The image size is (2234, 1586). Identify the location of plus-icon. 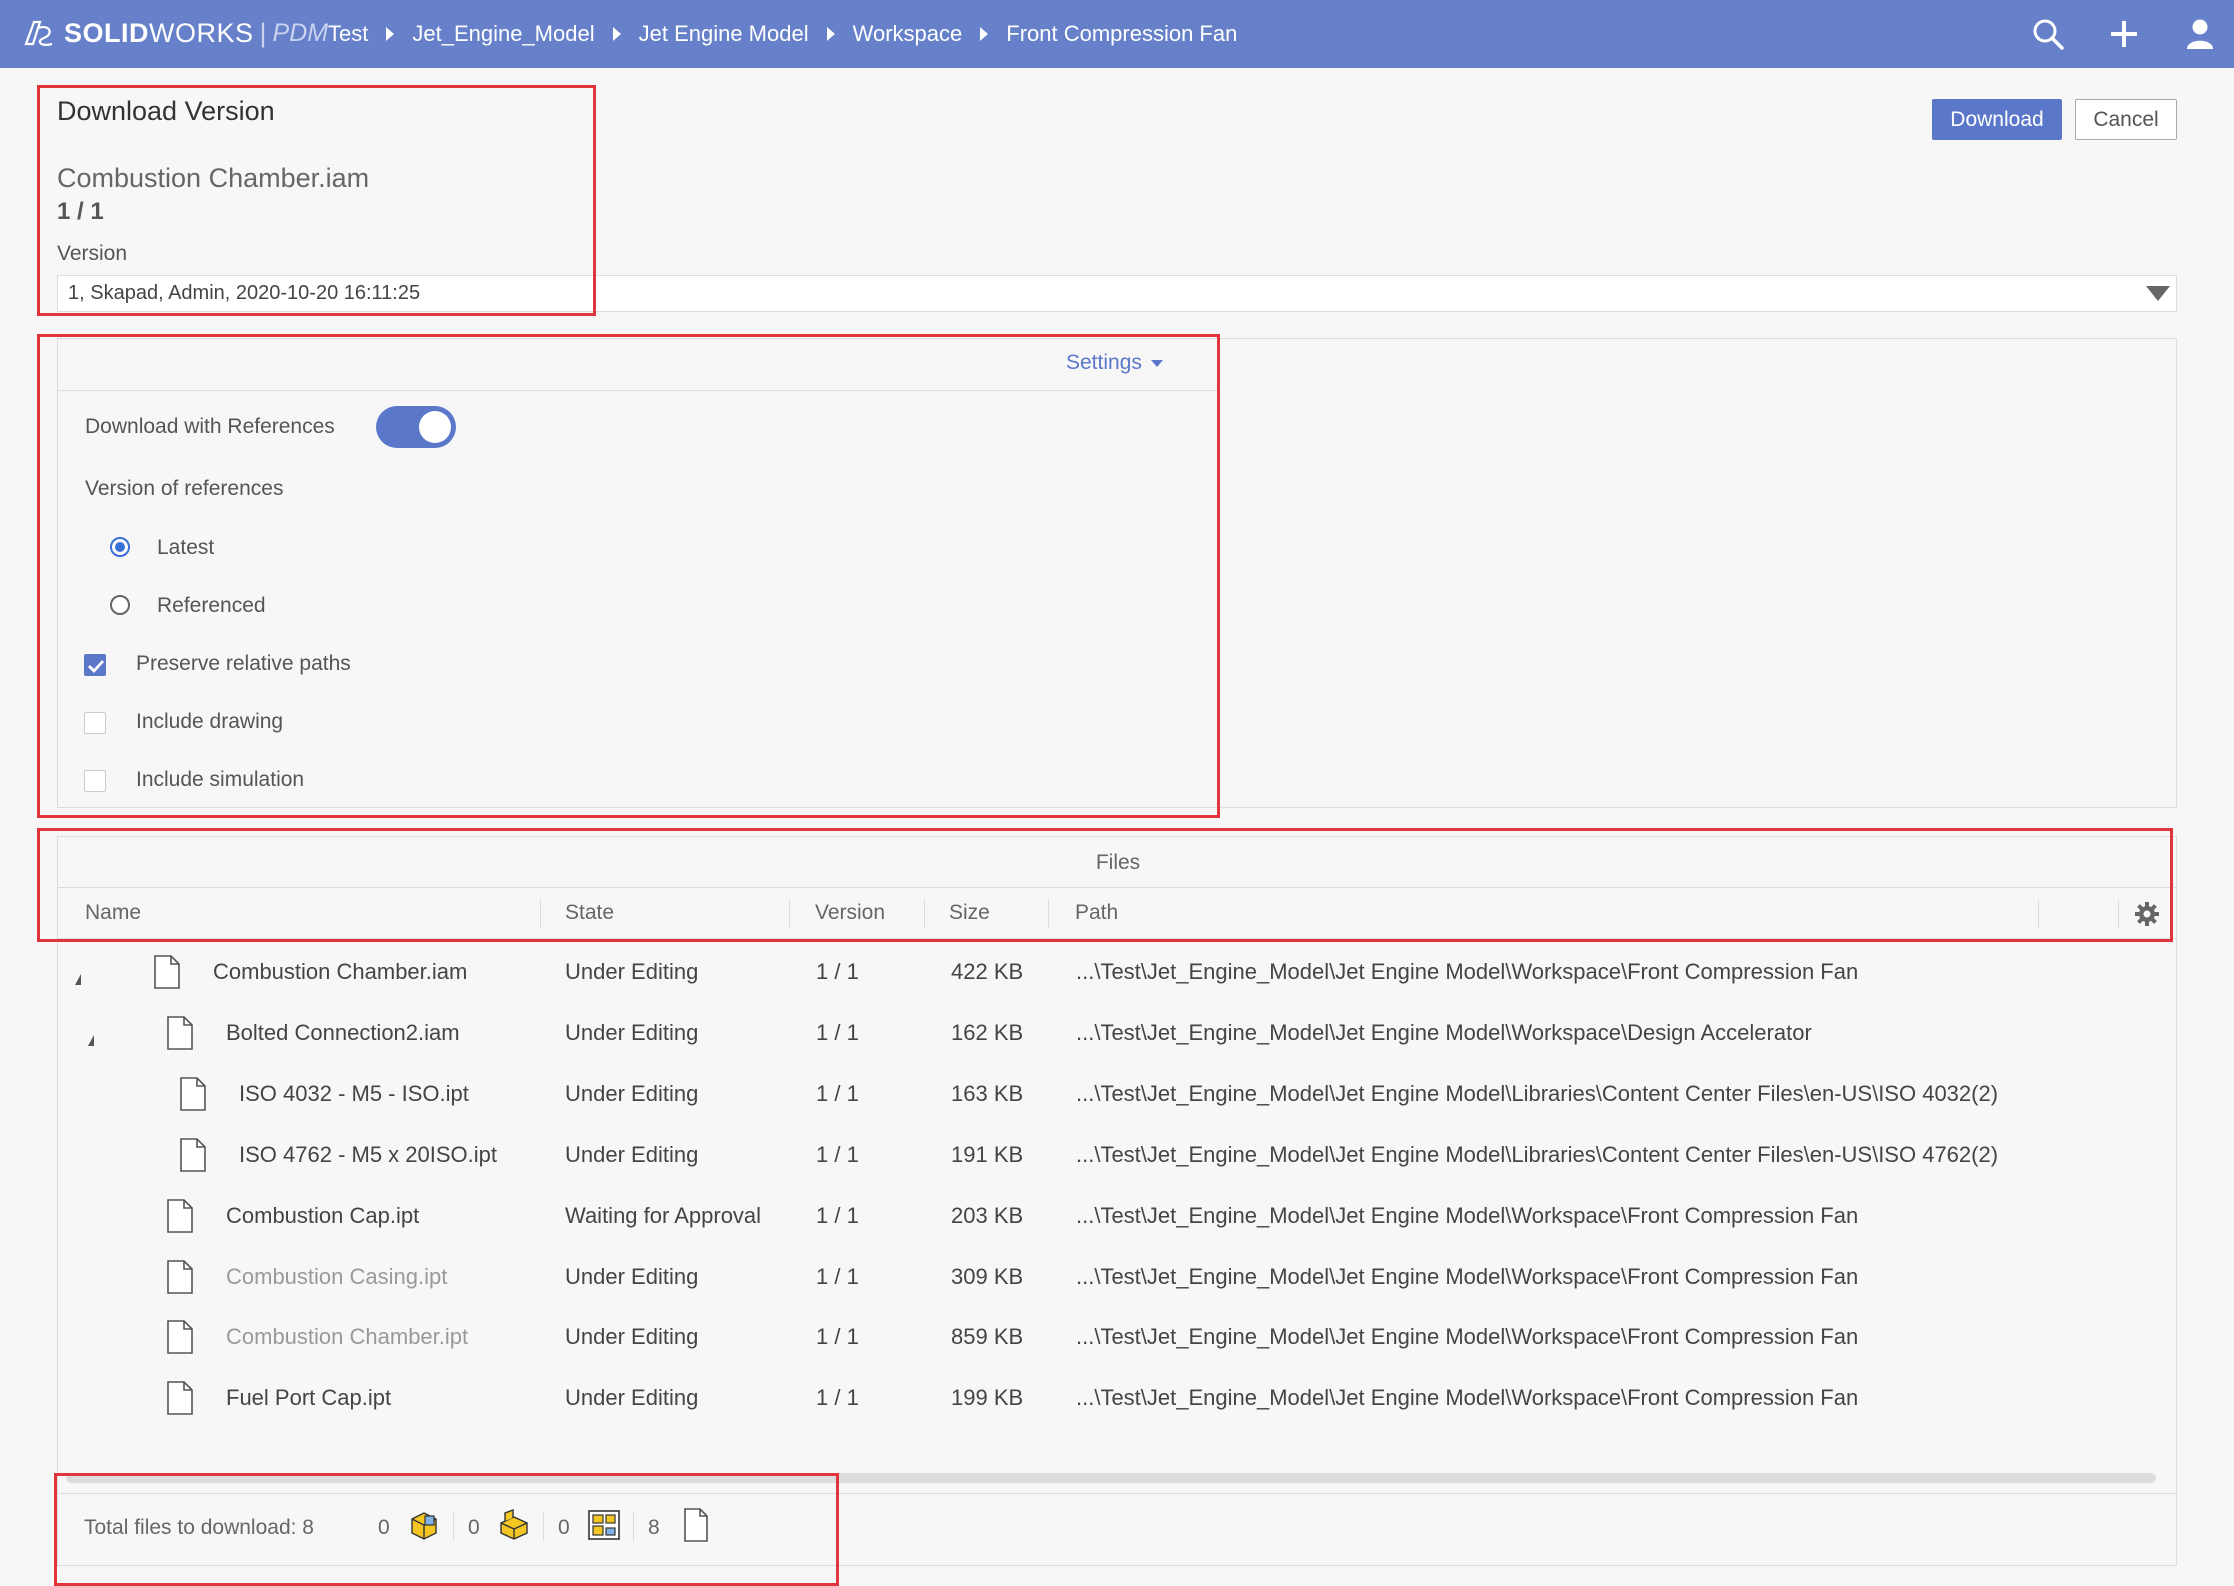
(2124, 34).